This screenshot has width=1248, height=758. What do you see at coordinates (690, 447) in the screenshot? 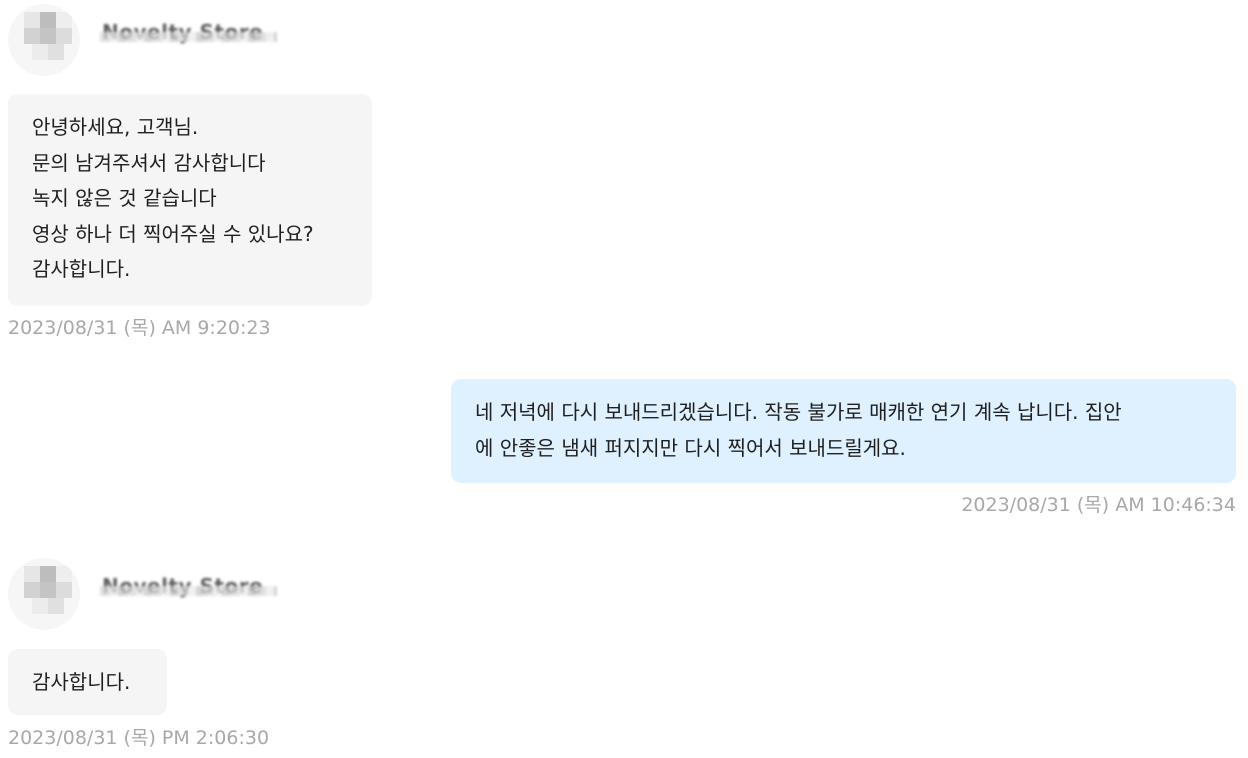
I see `message-line: 에 안좋은 냄새 퍼지지만 다시 찍어서 보내드릴게요.` at bounding box center [690, 447].